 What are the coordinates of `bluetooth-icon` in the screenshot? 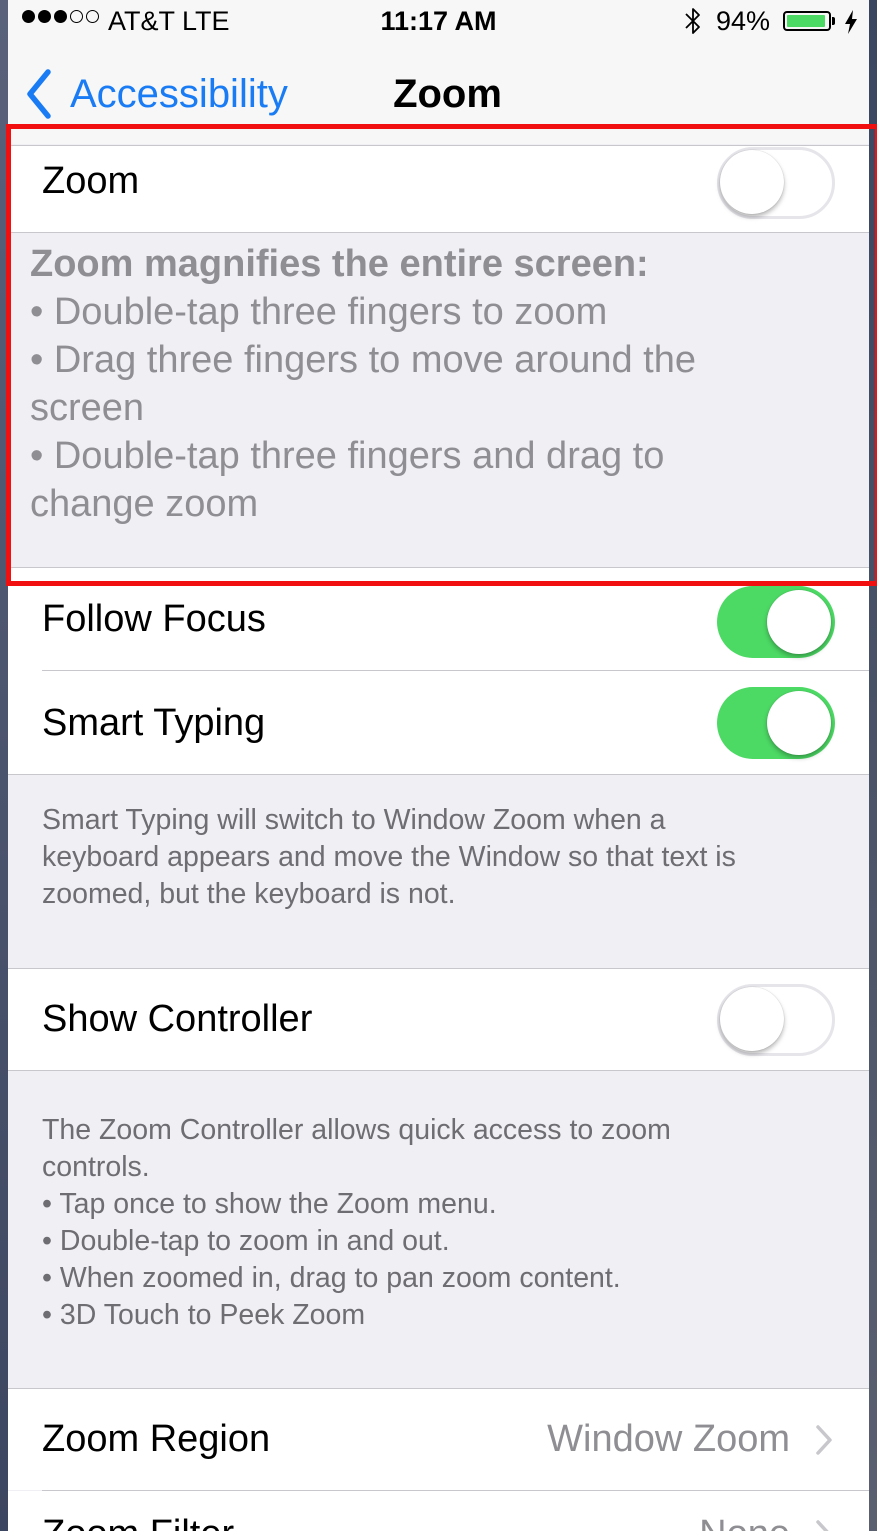 It's located at (692, 21).